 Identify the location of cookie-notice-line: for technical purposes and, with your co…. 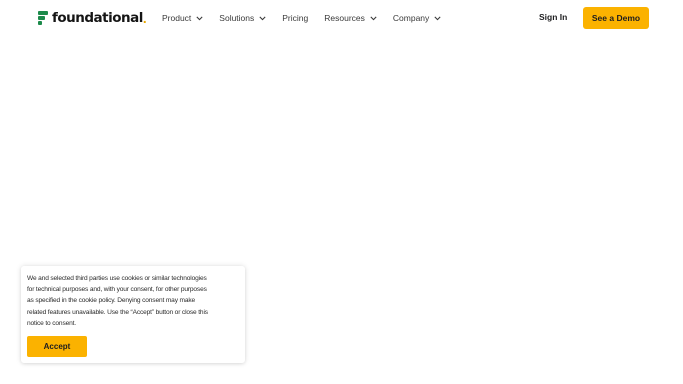
(117, 290).